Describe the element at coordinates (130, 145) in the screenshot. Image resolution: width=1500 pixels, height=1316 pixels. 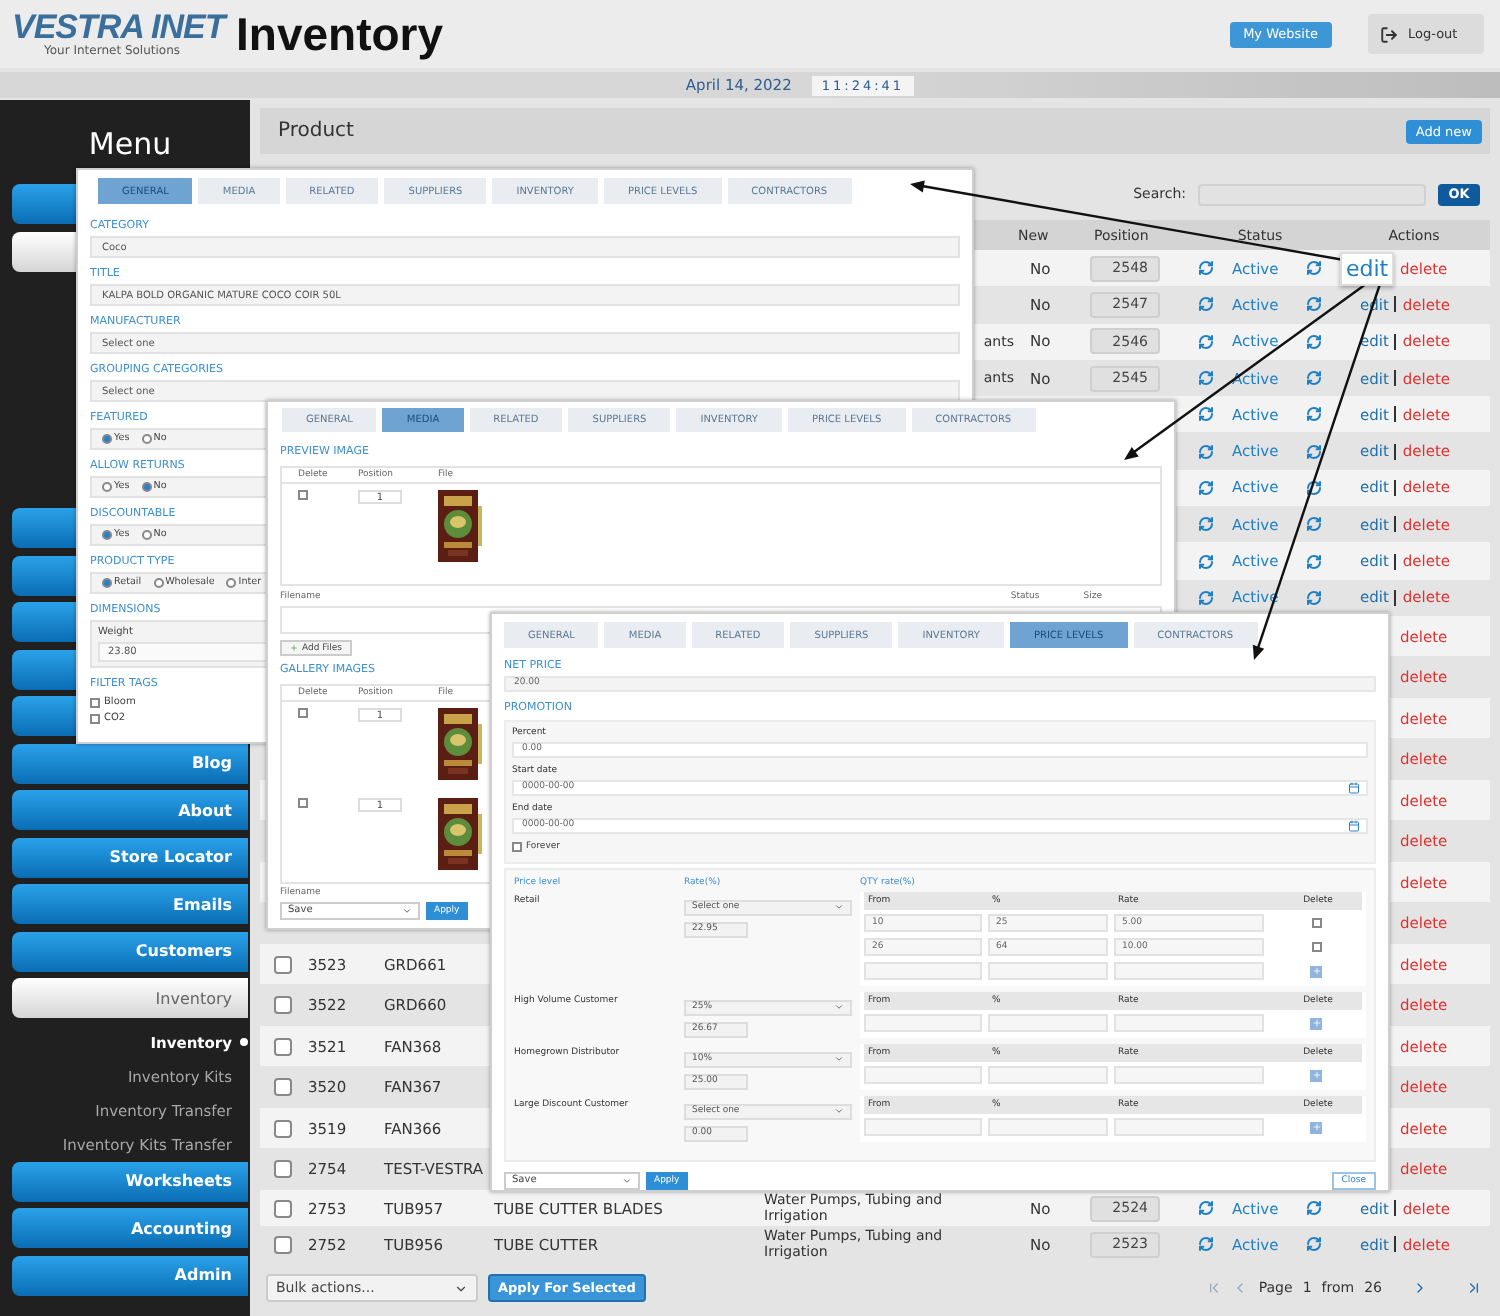
I see `menu-title: Menu` at that location.